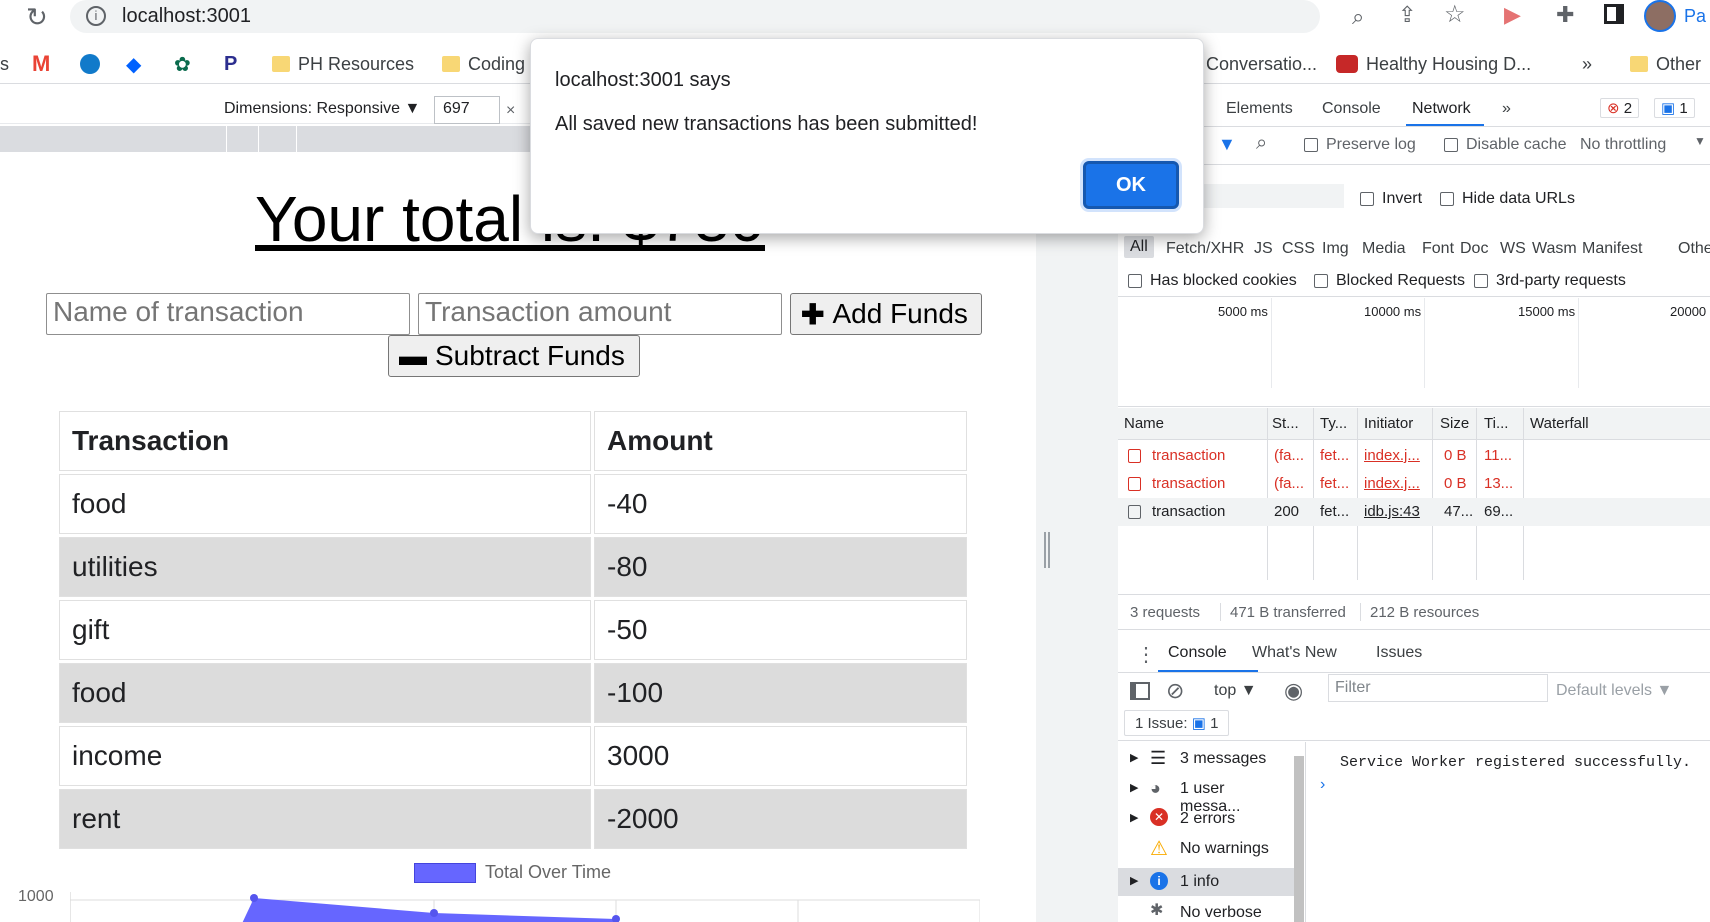 This screenshot has height=922, width=1710. I want to click on filter-js: JS, so click(1263, 249).